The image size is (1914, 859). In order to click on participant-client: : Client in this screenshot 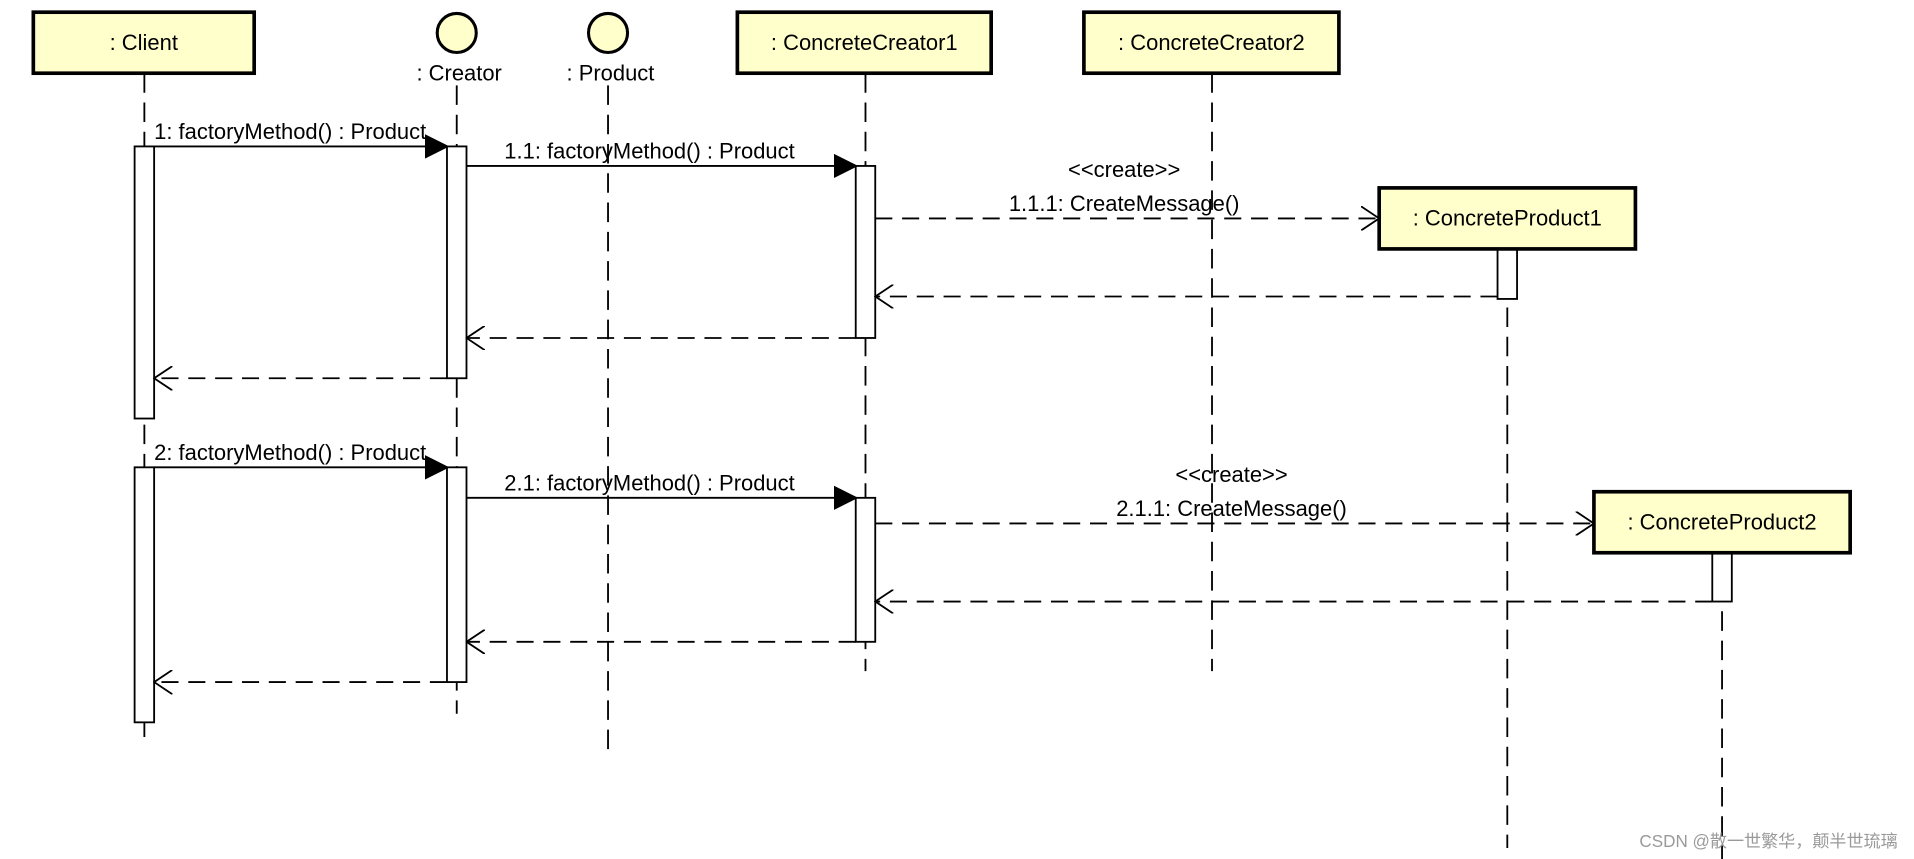, I will do `click(144, 43)`.